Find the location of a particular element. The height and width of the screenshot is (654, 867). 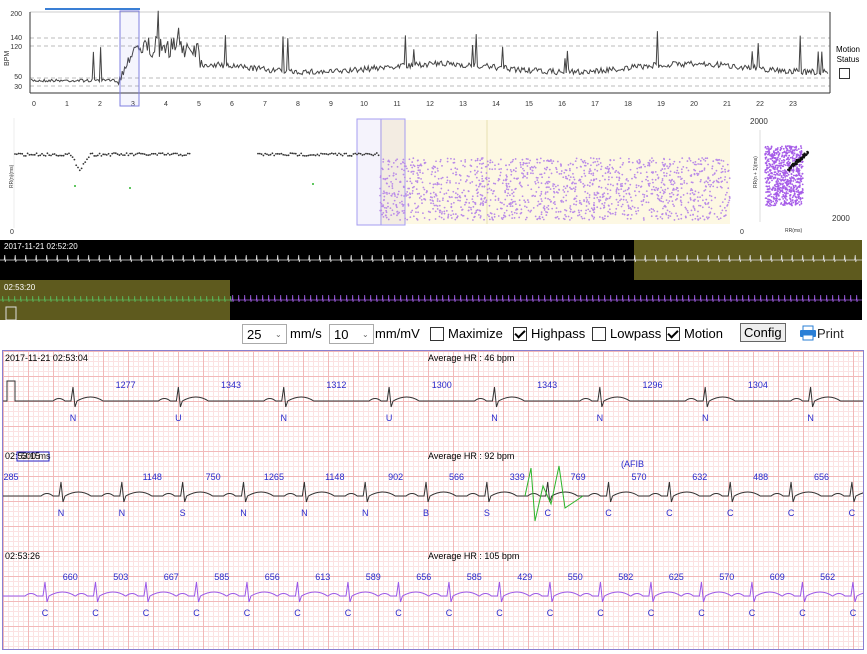

ecg-rr-interval: 285 is located at coordinates (10, 477).